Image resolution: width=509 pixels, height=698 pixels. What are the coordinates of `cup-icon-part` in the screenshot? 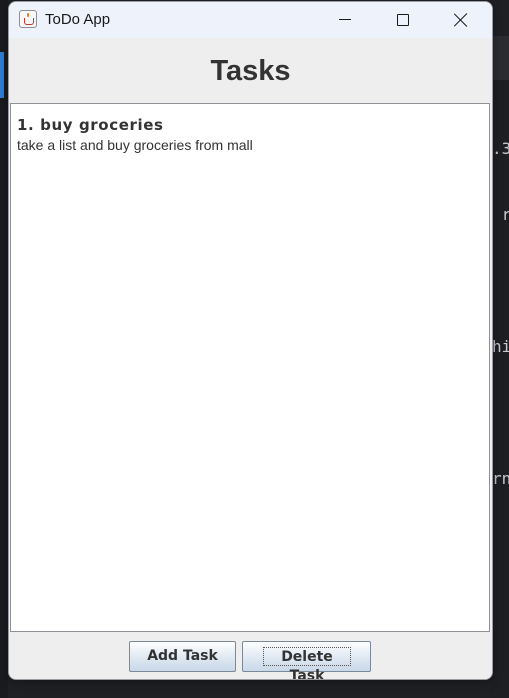 It's located at (29, 21).